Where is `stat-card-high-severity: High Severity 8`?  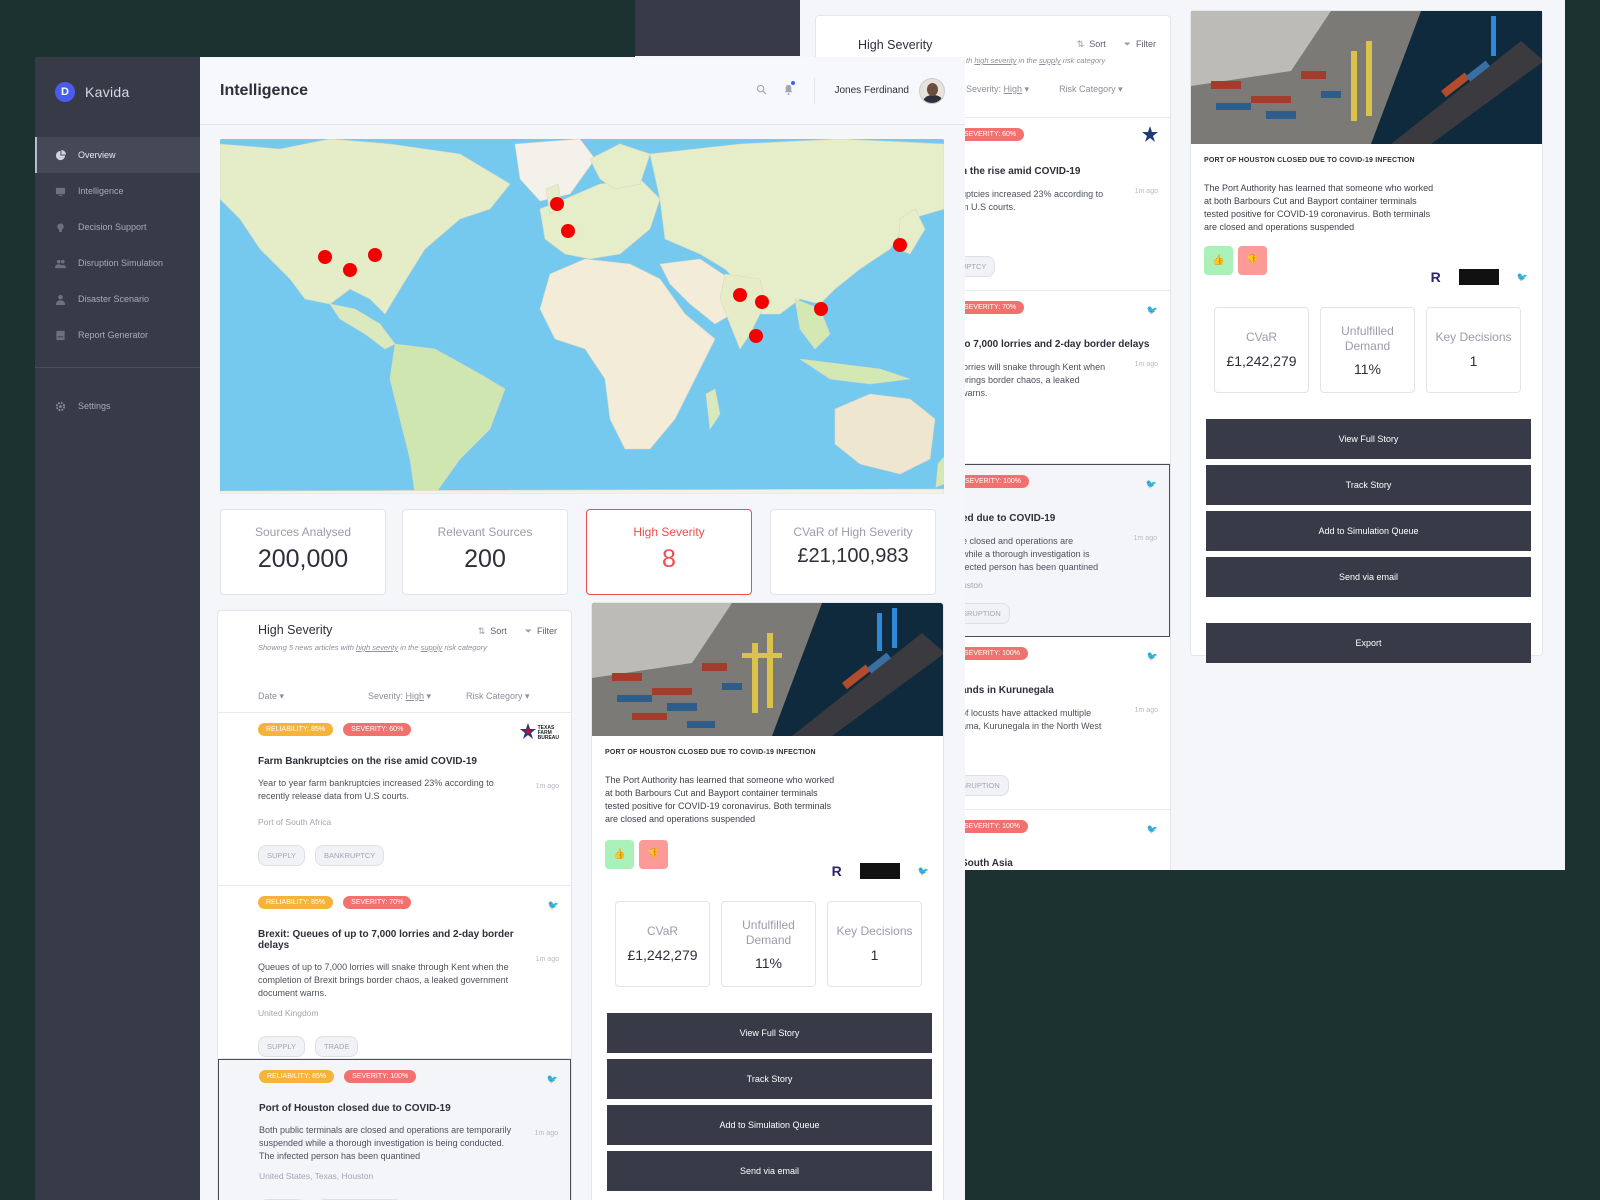 stat-card-high-severity: High Severity 8 is located at coordinates (669, 552).